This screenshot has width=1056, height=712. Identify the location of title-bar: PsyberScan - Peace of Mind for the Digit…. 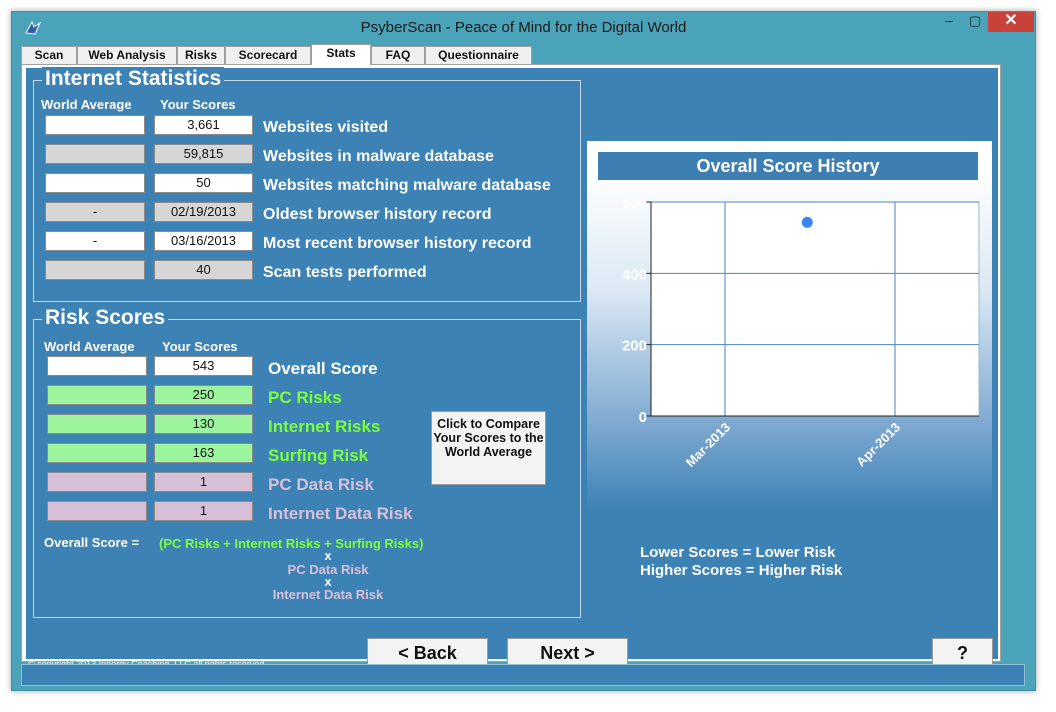
(523, 28).